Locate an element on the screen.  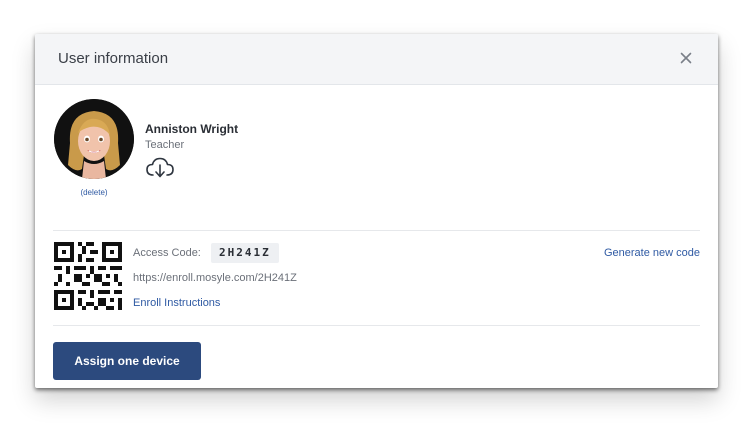
access-code-value: 2H241Z is located at coordinates (245, 253).